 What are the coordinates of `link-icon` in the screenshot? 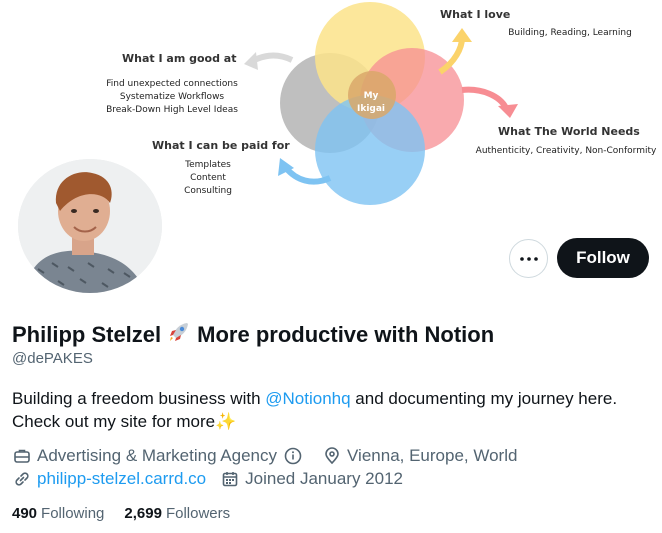 It's located at (21, 479).